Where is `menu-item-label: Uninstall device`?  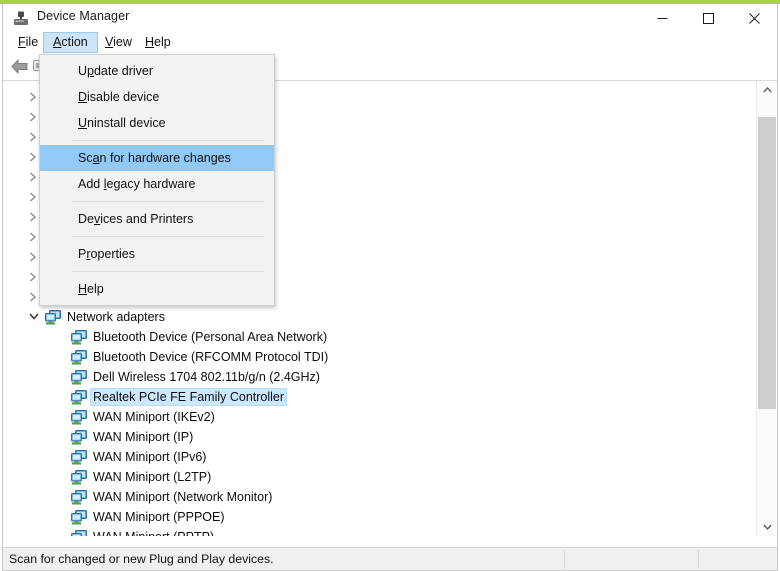
menu-item-label: Uninstall device is located at coordinates (122, 123).